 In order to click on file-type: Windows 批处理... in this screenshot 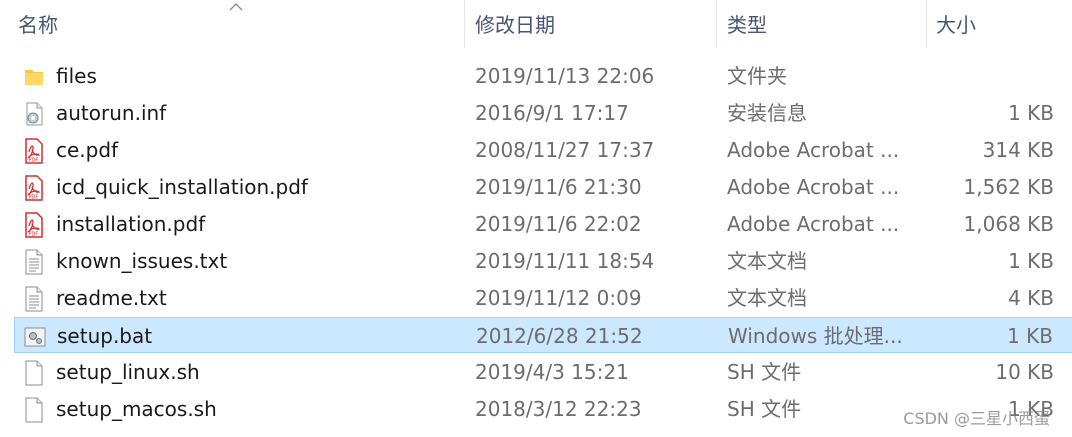, I will do `click(815, 336)`.